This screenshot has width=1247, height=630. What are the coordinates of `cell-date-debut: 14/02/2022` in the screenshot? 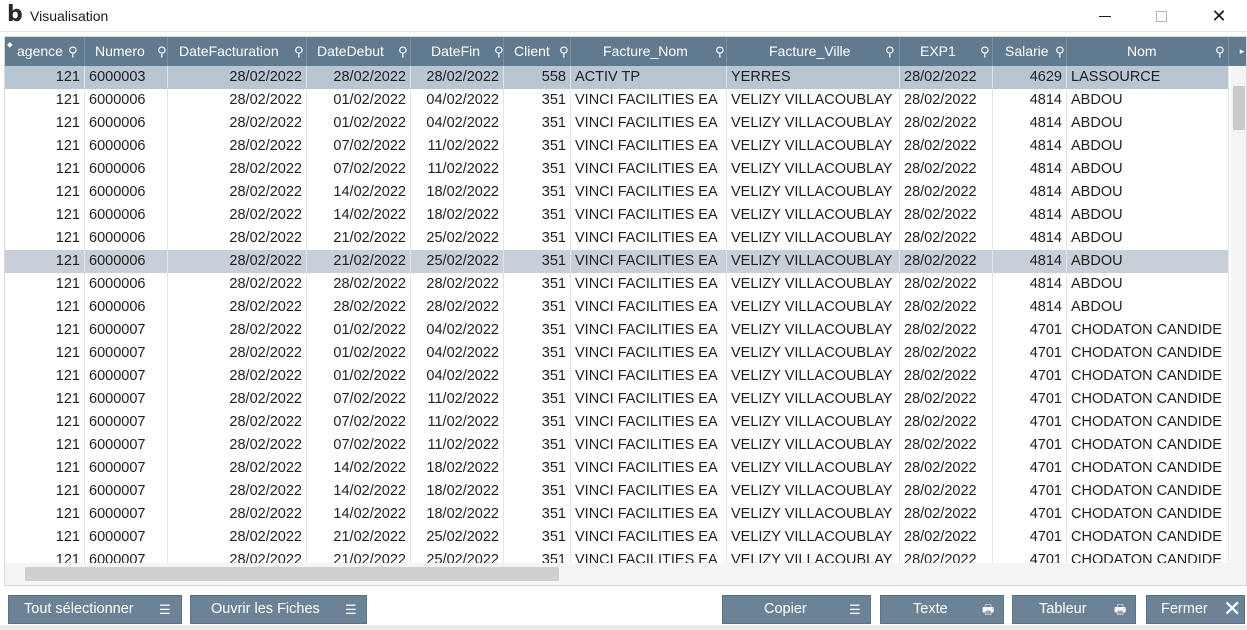 It's located at (359, 215).